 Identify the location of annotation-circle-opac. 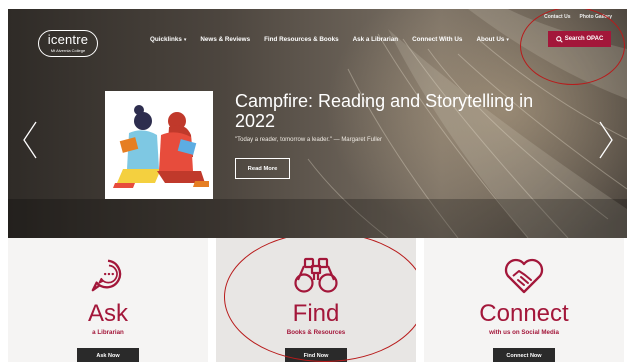
(572, 47).